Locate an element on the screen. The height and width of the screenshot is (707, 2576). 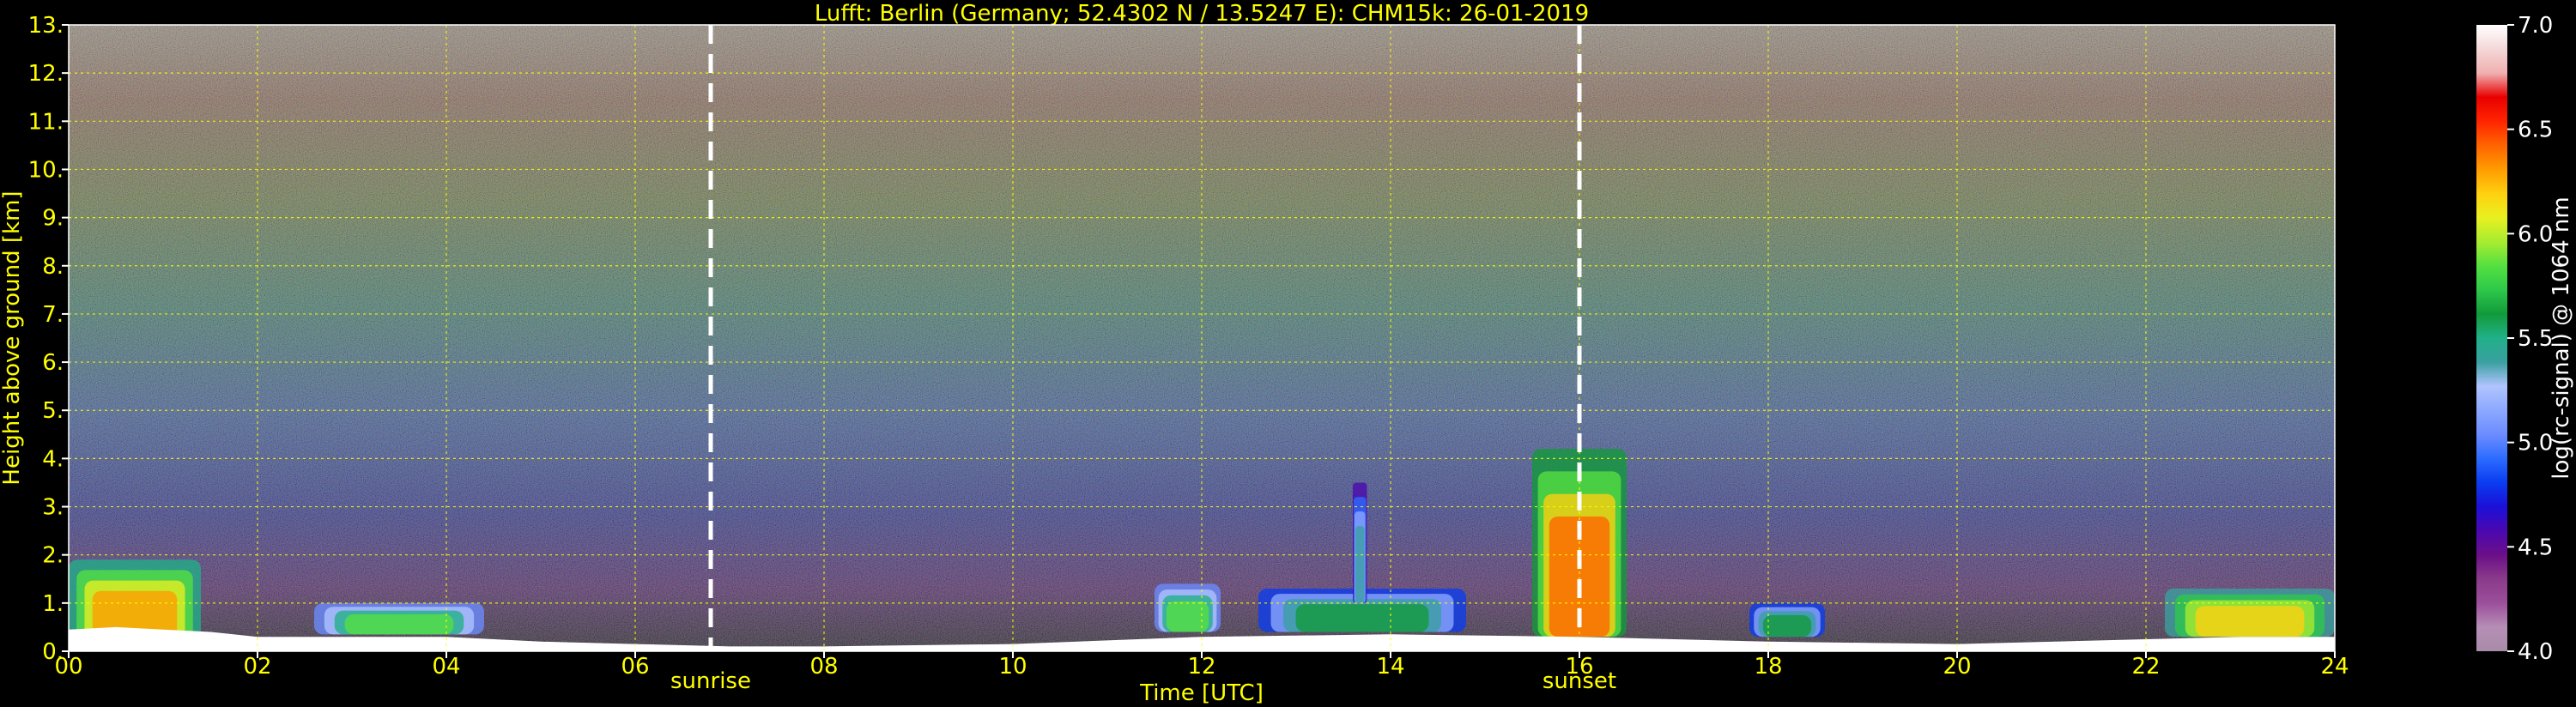
y-tick-label-2: 2. is located at coordinates (53, 556).